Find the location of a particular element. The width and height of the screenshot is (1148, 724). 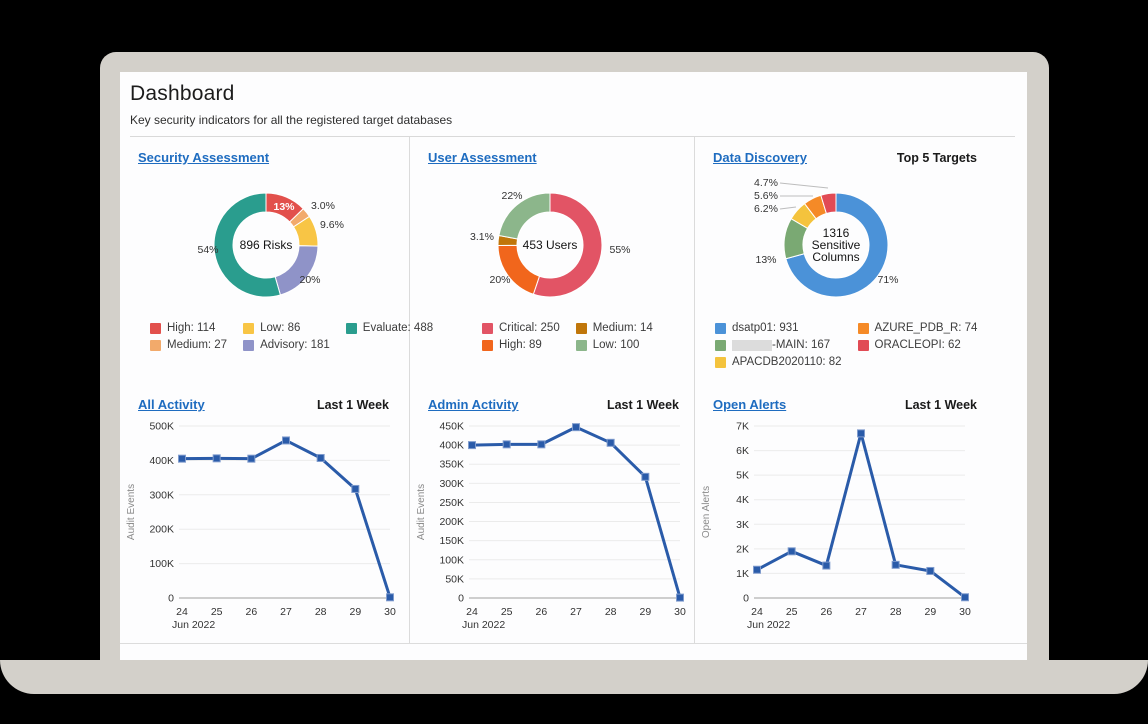

all-activity-range-label: Last 1 Week is located at coordinates (352, 405).